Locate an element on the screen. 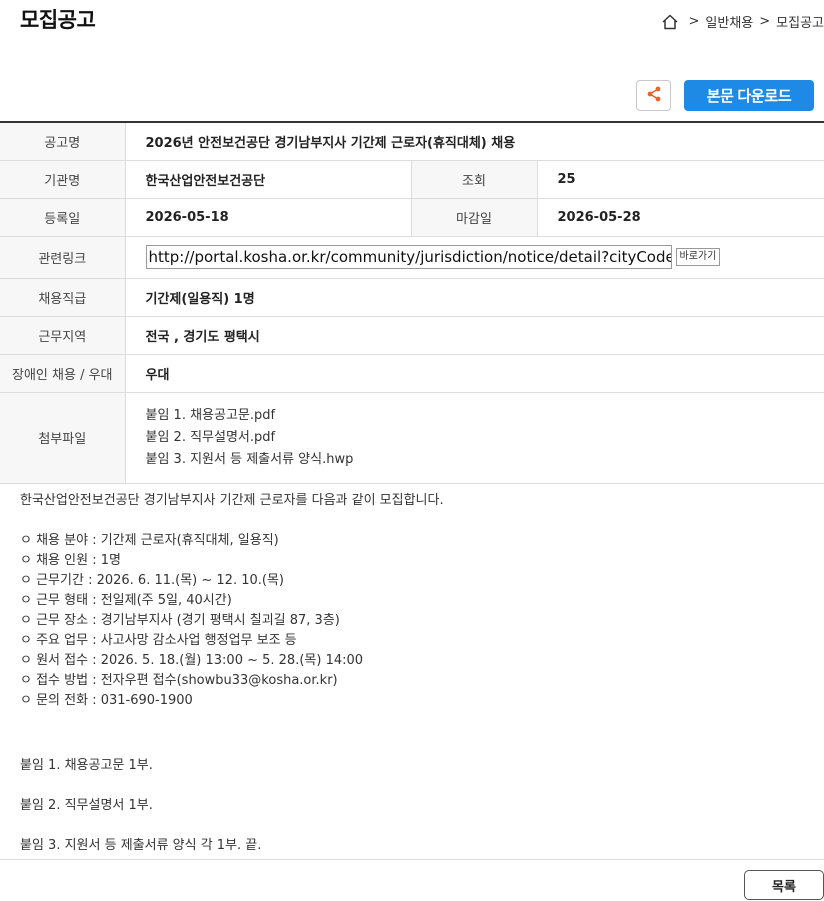 This screenshot has height=901, width=824. page-title: 모집공고 is located at coordinates (58, 20).